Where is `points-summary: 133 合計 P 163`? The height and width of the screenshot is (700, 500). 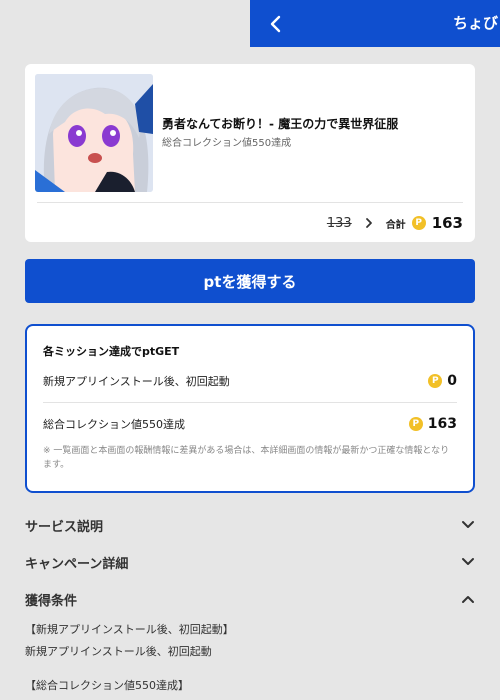
points-summary: 133 合計 P 163 is located at coordinates (395, 223).